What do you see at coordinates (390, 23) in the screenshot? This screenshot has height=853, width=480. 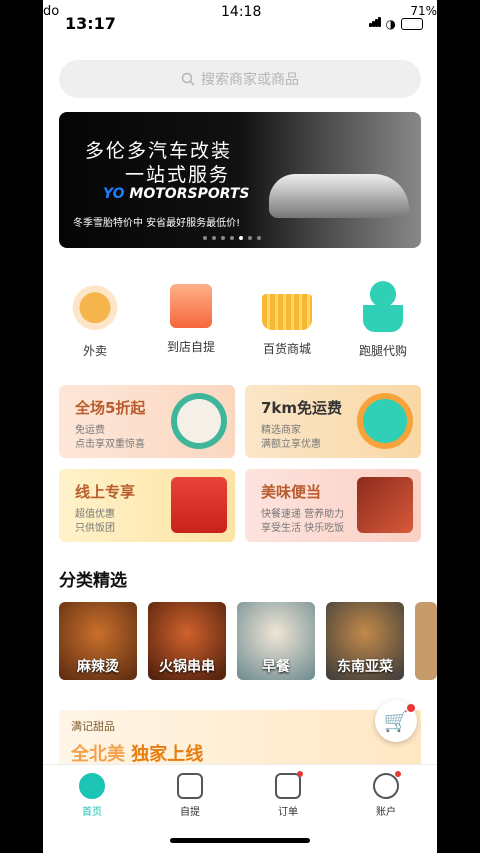 I see `wifi-icon: ◑` at bounding box center [390, 23].